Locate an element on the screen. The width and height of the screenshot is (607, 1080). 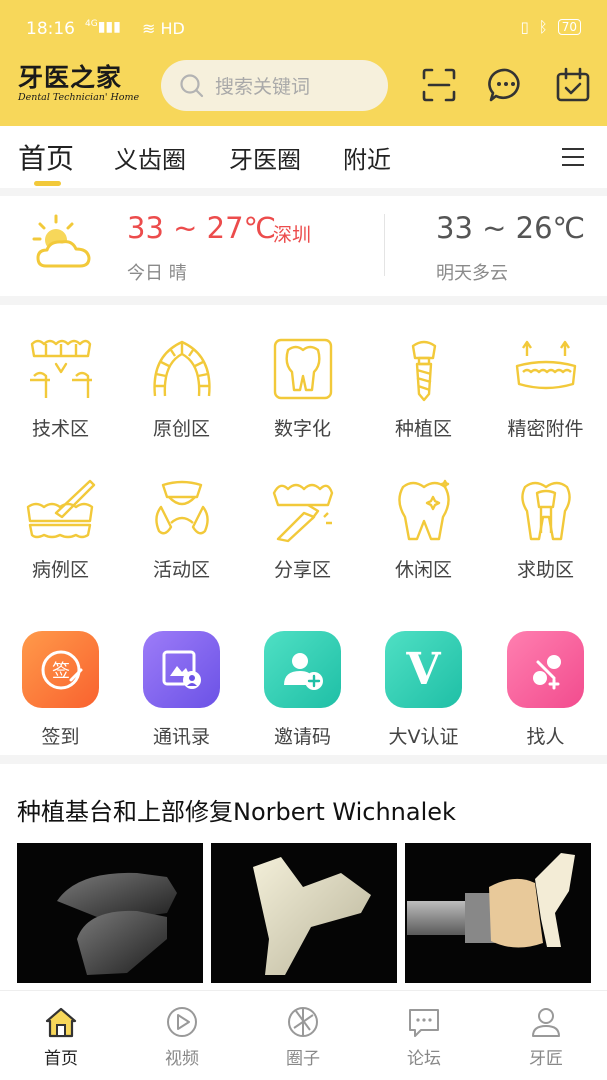
scan-icon is located at coordinates (439, 85).